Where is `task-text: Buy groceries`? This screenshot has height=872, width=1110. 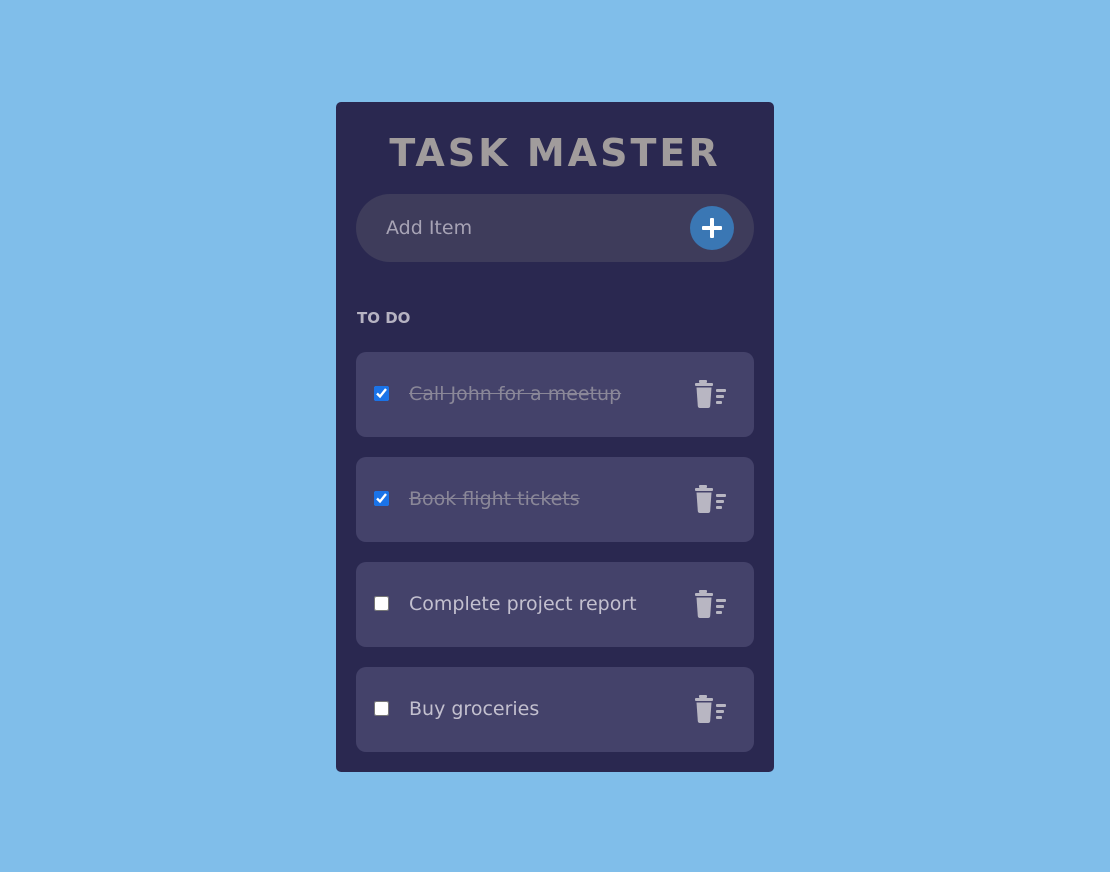 task-text: Buy groceries is located at coordinates (474, 709).